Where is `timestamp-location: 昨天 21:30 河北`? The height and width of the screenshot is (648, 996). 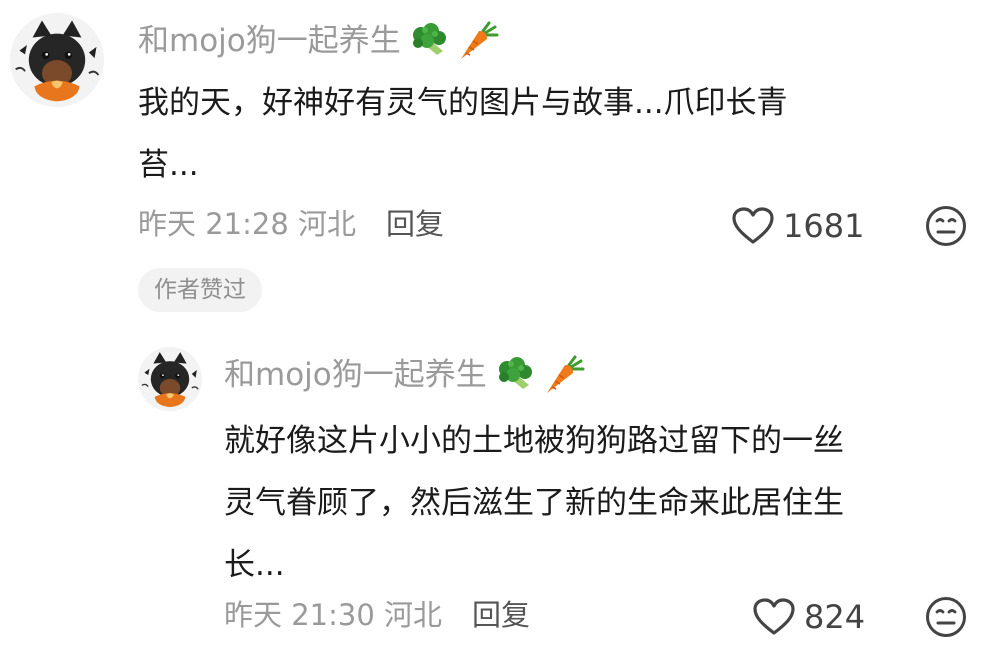
timestamp-location: 昨天 21:30 河北 is located at coordinates (333, 615).